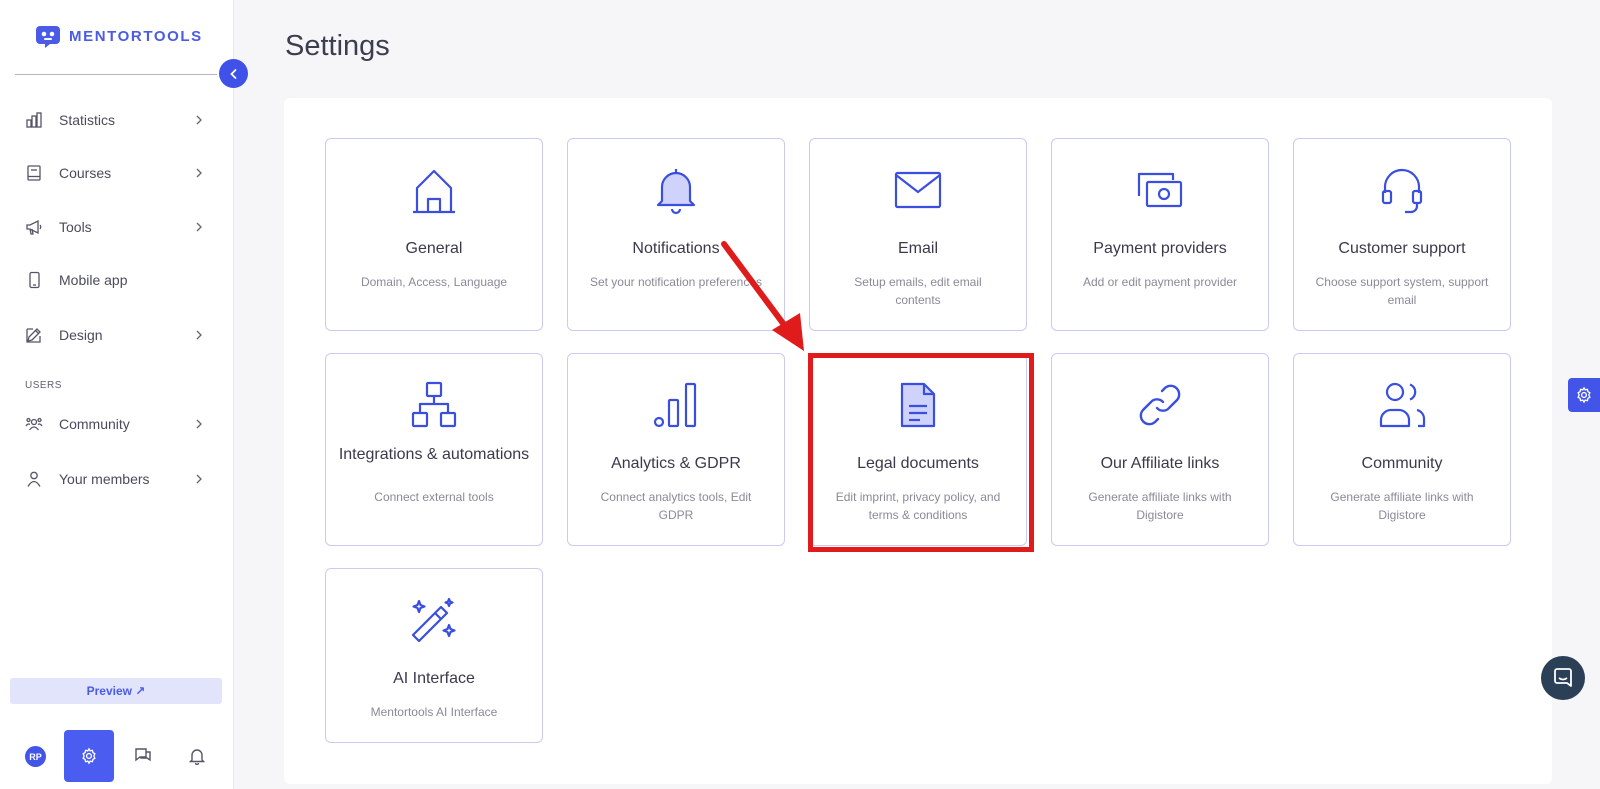 Image resolution: width=1600 pixels, height=789 pixels. Describe the element at coordinates (434, 678) in the screenshot. I see `card-title: AI Interface` at that location.